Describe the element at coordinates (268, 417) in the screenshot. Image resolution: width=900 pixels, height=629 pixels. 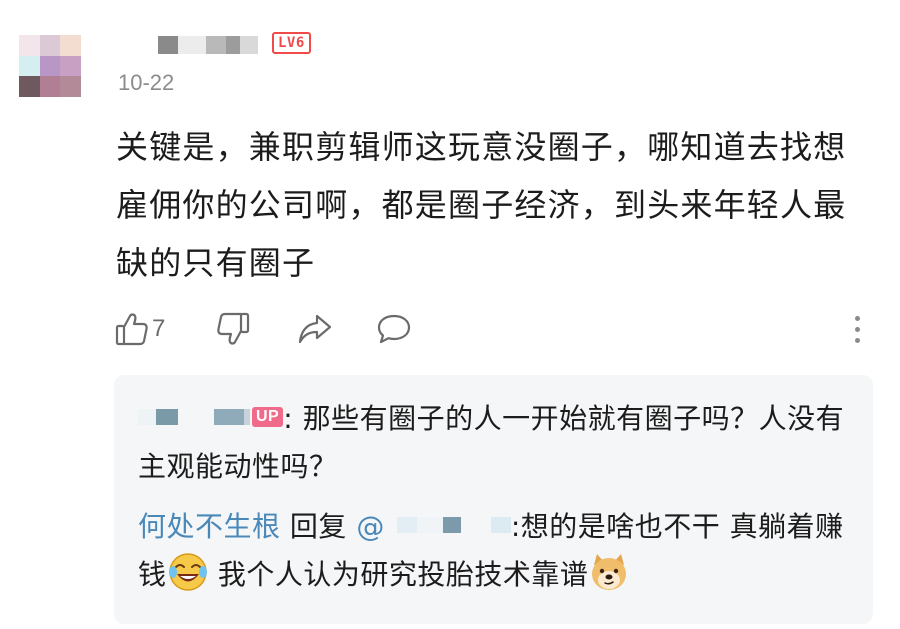
I see `up-badge: UP` at that location.